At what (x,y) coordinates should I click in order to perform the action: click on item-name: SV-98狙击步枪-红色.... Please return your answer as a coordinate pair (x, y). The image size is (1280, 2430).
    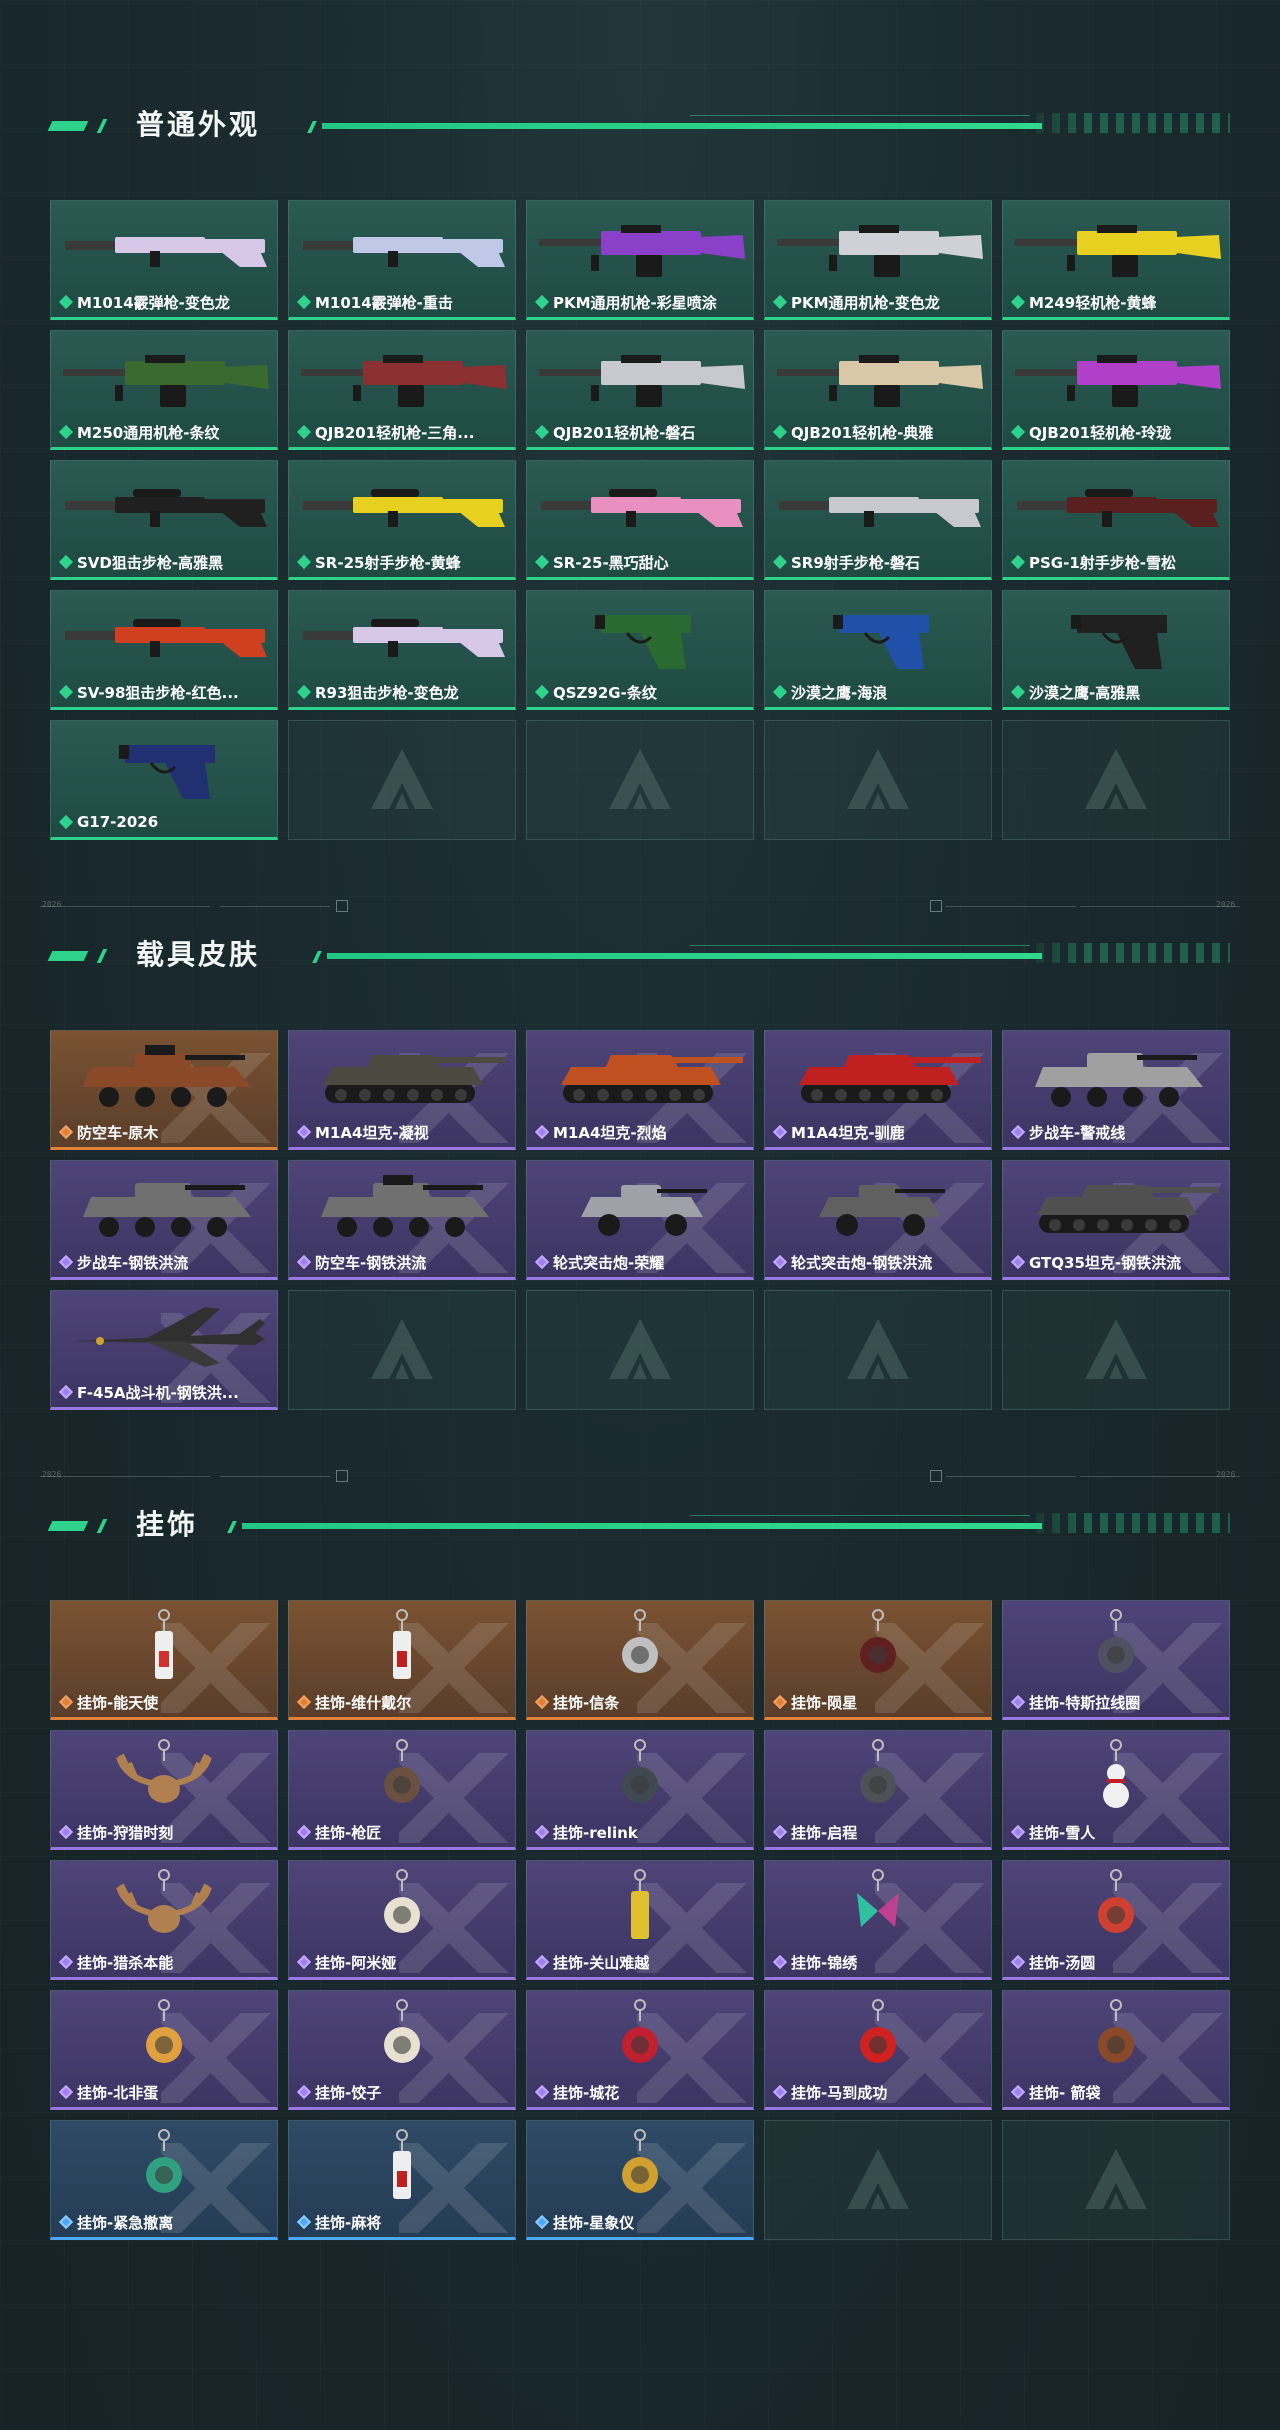
    Looking at the image, I should click on (158, 692).